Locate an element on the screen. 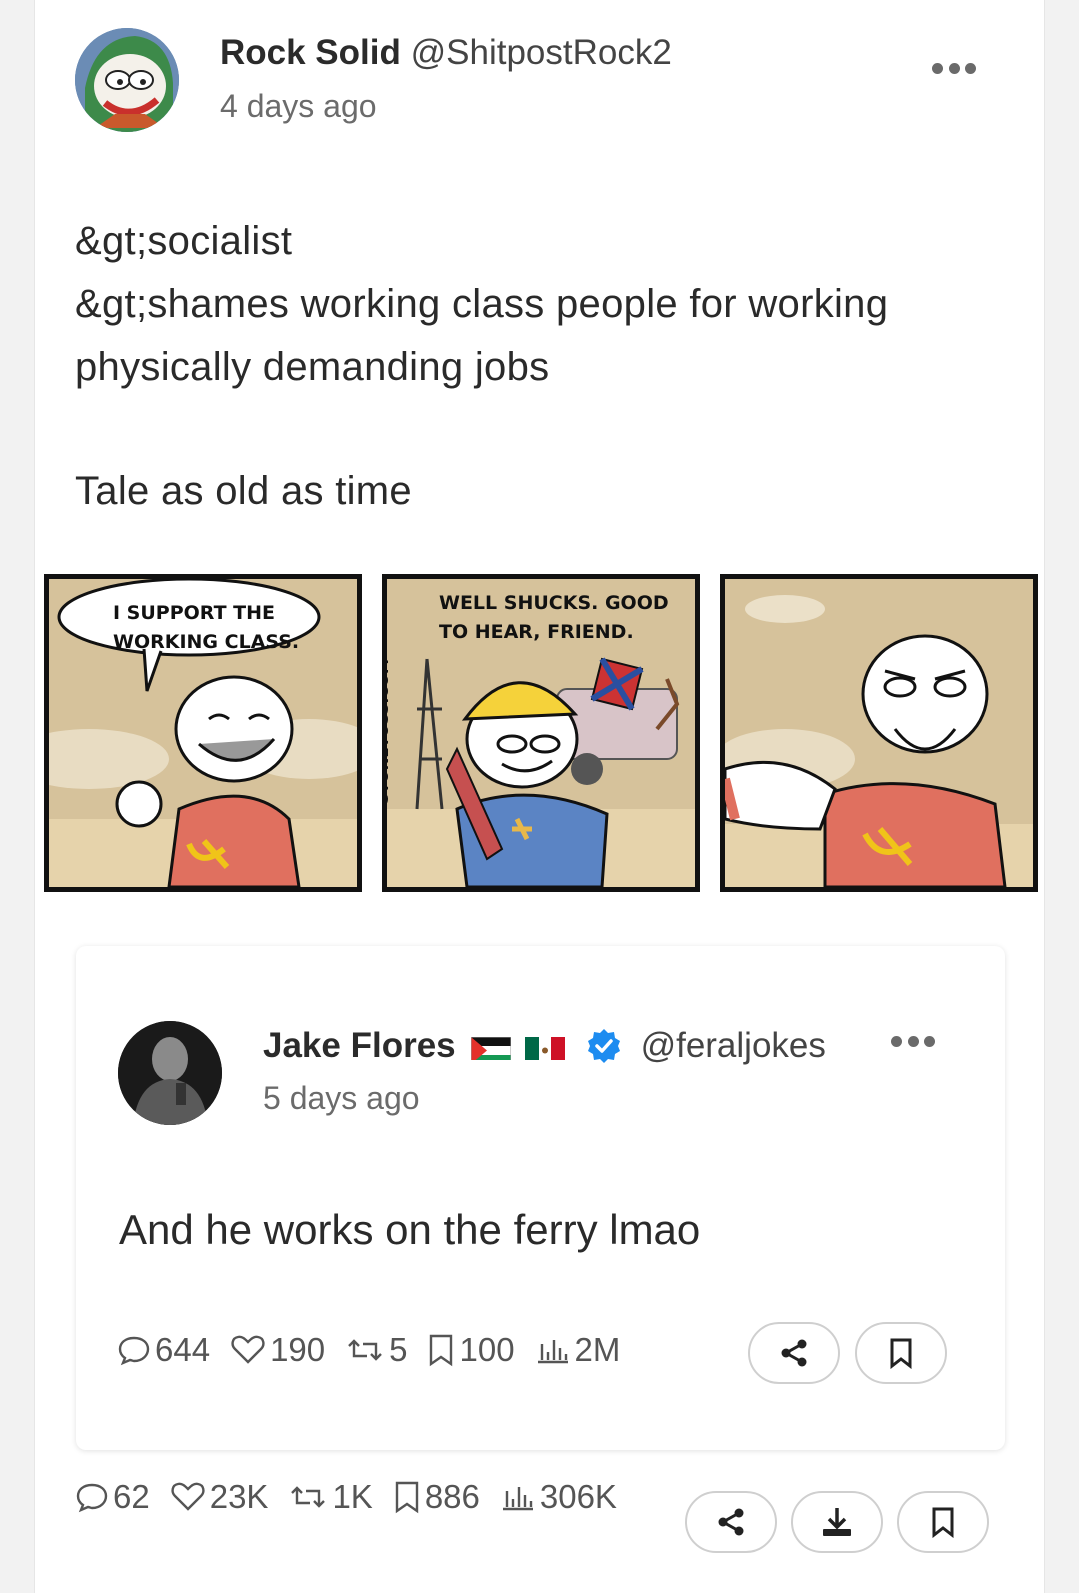 This screenshot has width=1079, height=1593. quoted-stats-bar: 644 190 5 100 2M is located at coordinates (378, 1350).